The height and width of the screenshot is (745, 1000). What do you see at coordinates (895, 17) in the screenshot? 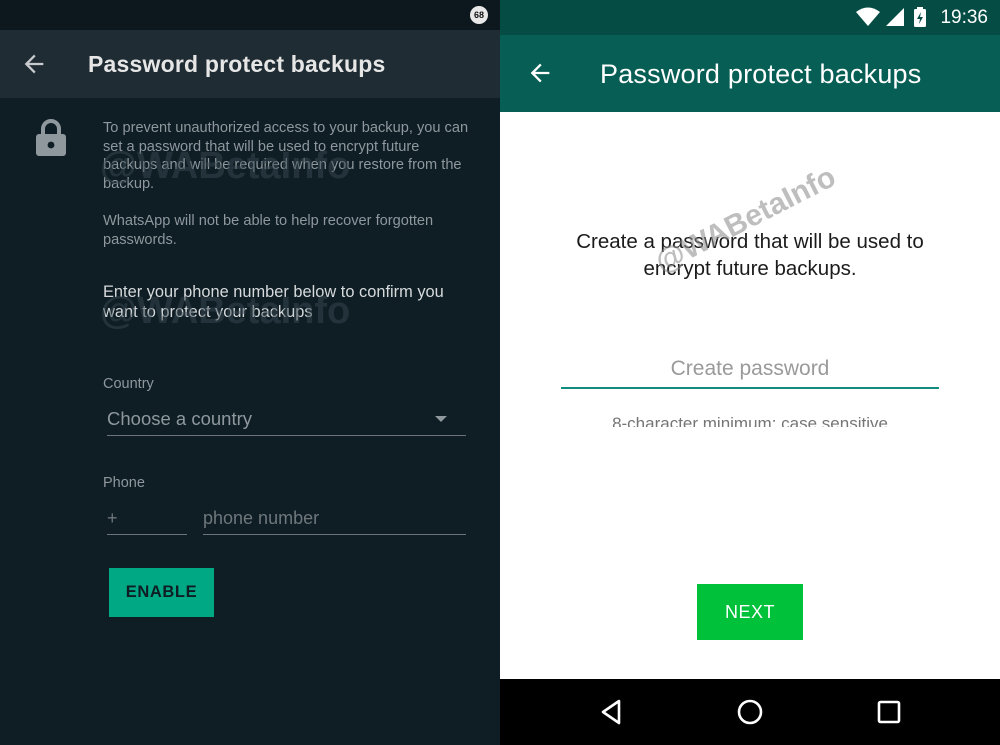
I see `signal-icon` at bounding box center [895, 17].